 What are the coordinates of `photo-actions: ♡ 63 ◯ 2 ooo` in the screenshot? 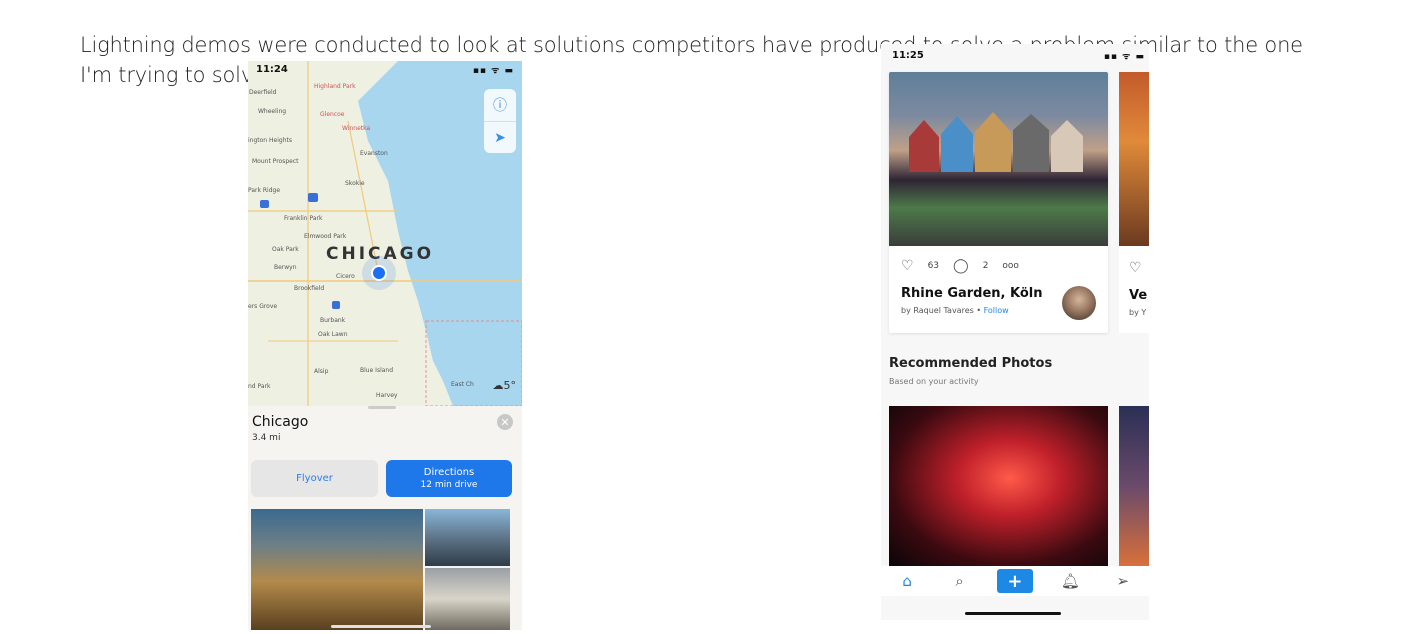 It's located at (960, 266).